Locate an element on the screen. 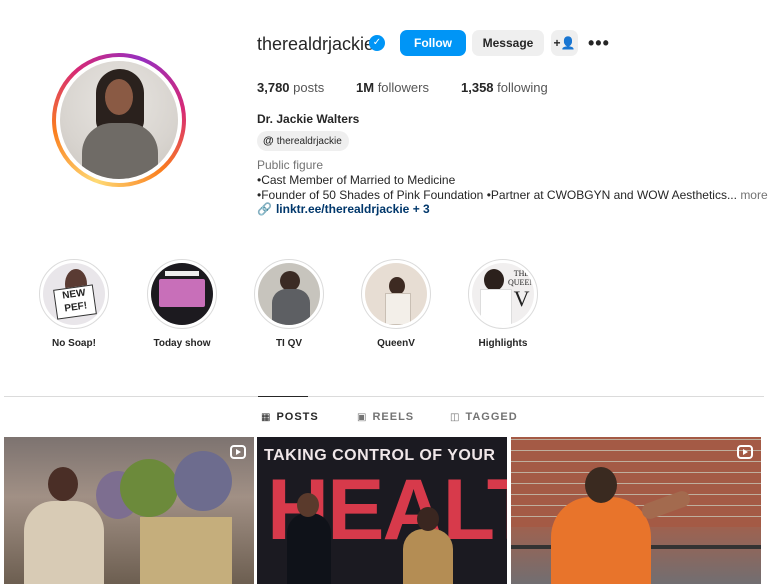  cover-text-top: THE is located at coordinates (521, 273).